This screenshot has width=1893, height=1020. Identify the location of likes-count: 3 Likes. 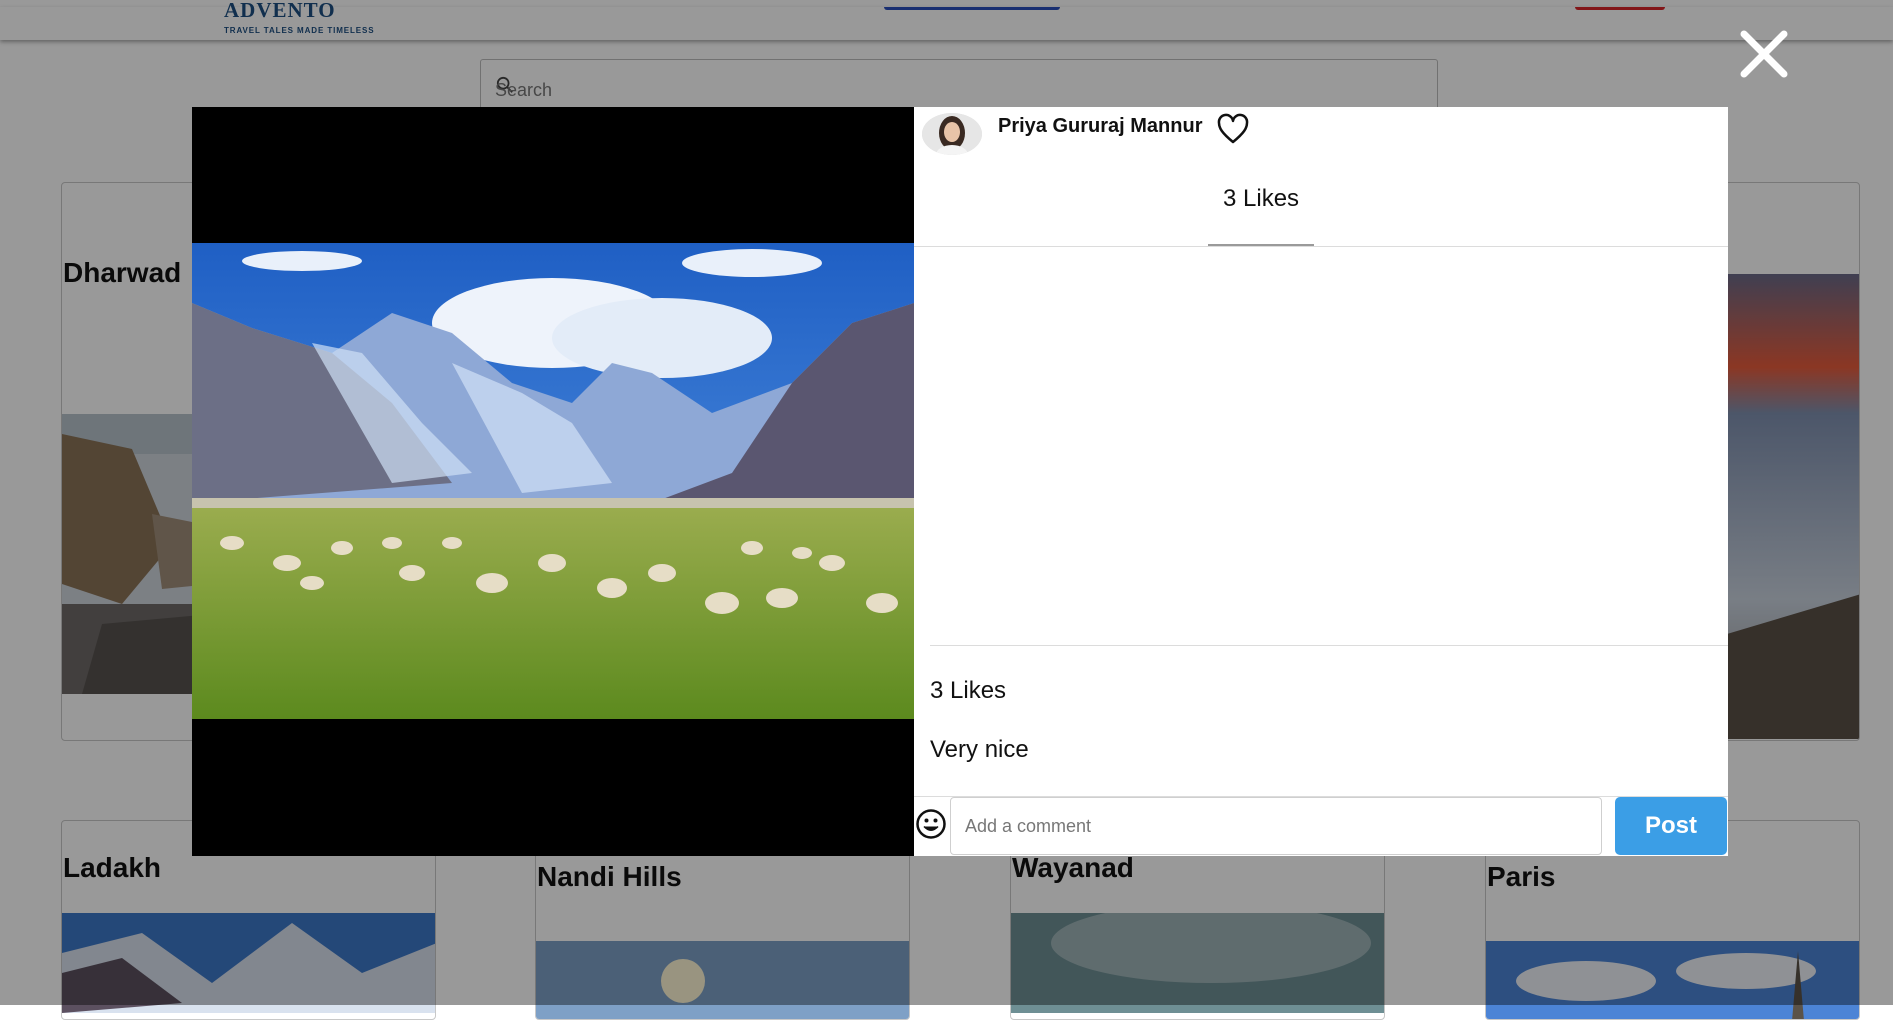
(1261, 199).